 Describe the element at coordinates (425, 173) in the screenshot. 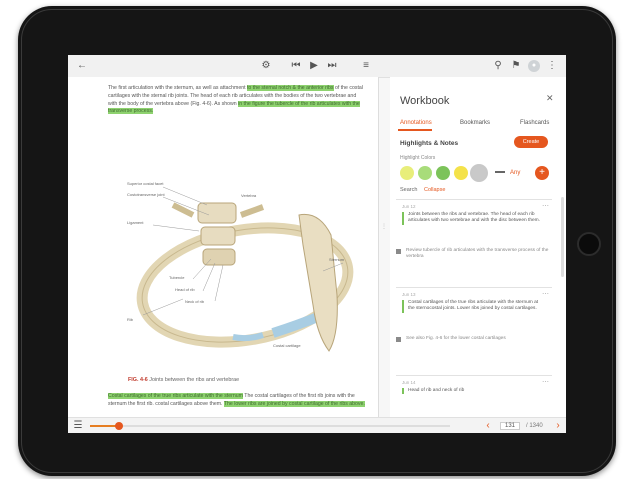

I see `color-swatch-light-green` at that location.